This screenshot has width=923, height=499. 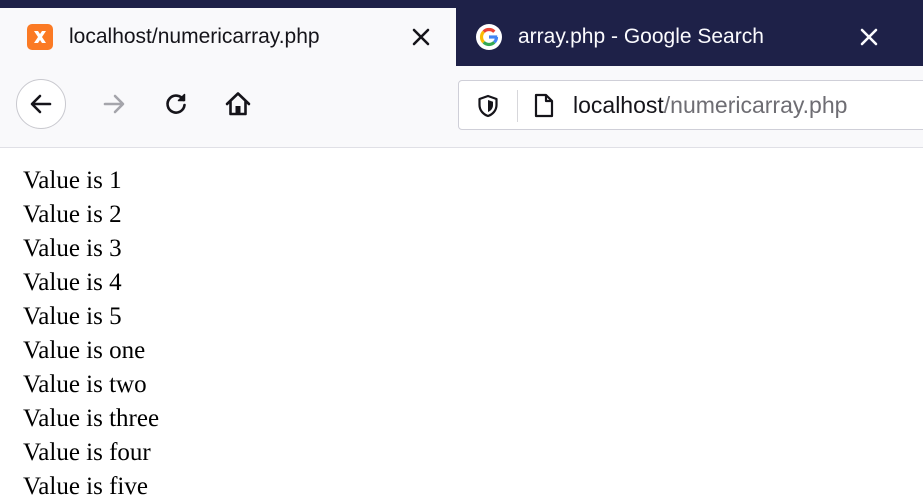 What do you see at coordinates (85, 486) in the screenshot?
I see `output-line: Value is five` at bounding box center [85, 486].